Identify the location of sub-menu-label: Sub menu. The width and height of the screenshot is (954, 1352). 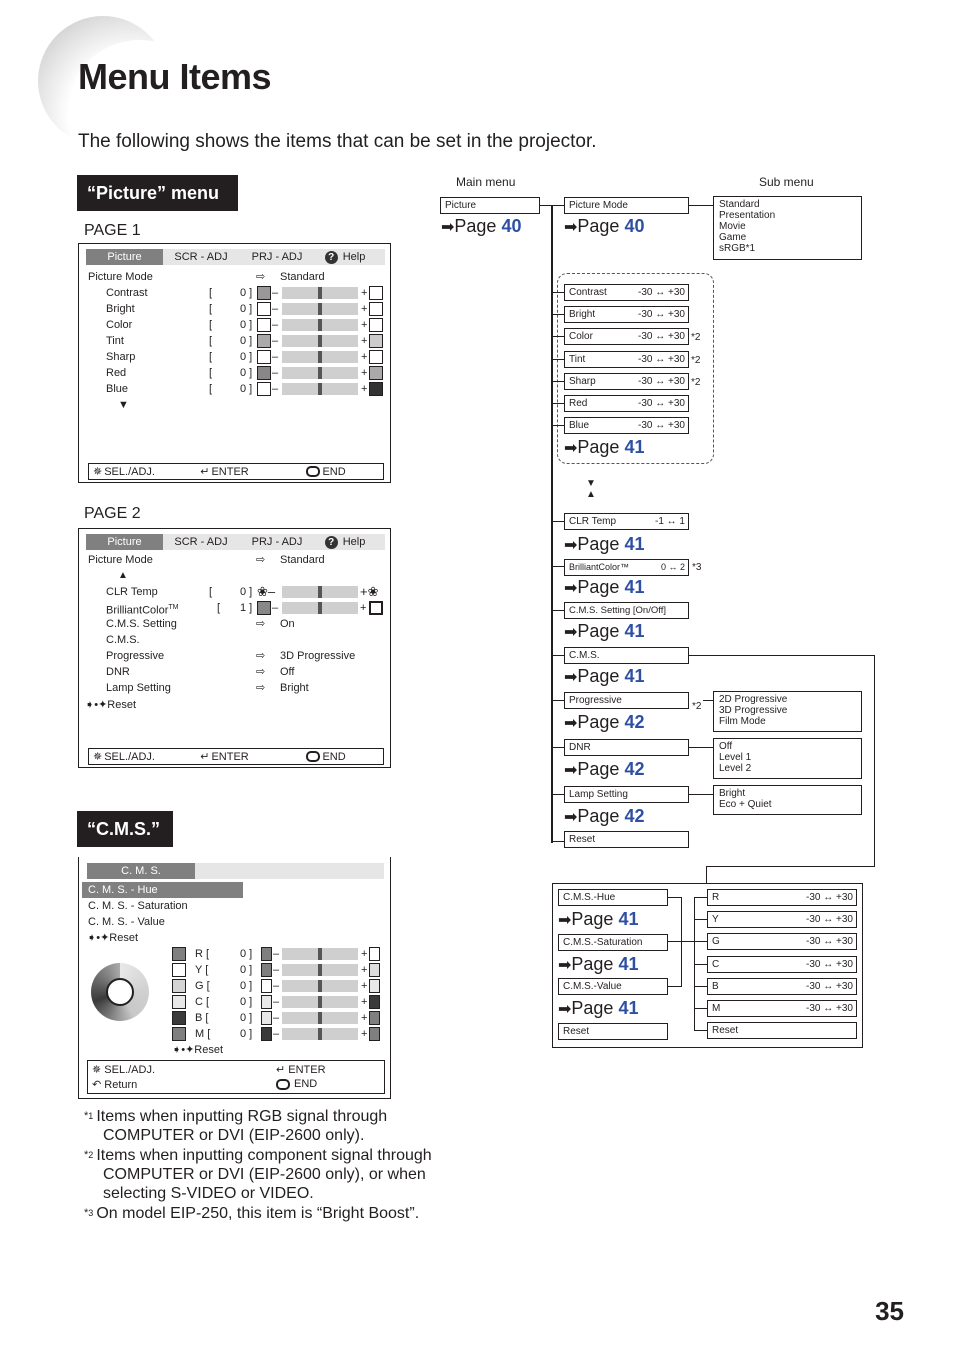
(786, 182).